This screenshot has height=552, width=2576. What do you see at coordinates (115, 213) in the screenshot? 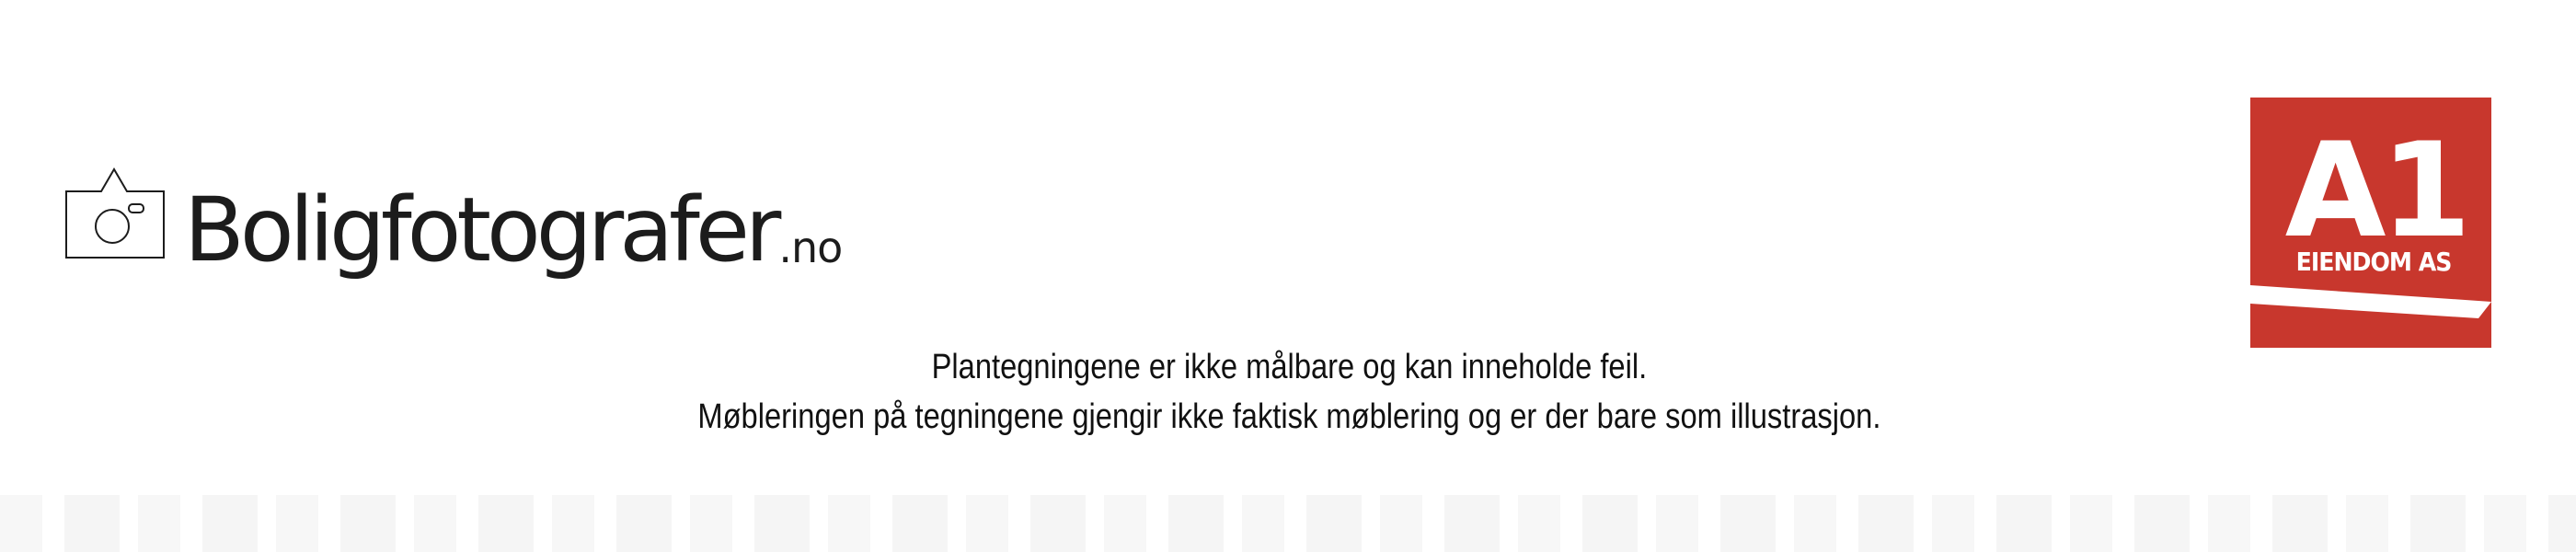
I see `camera-house-icon` at bounding box center [115, 213].